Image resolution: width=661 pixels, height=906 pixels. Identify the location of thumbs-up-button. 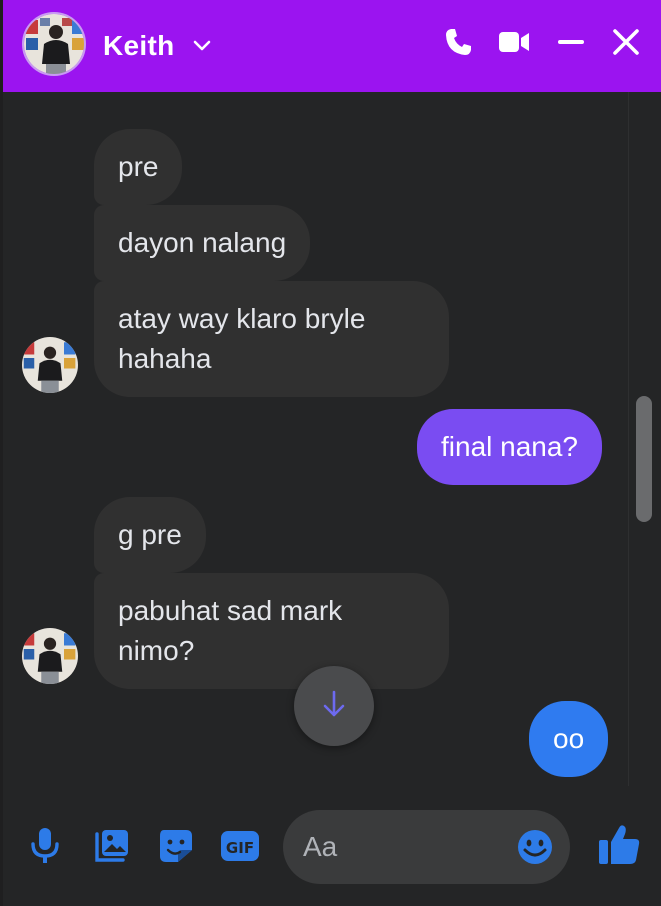
(619, 846).